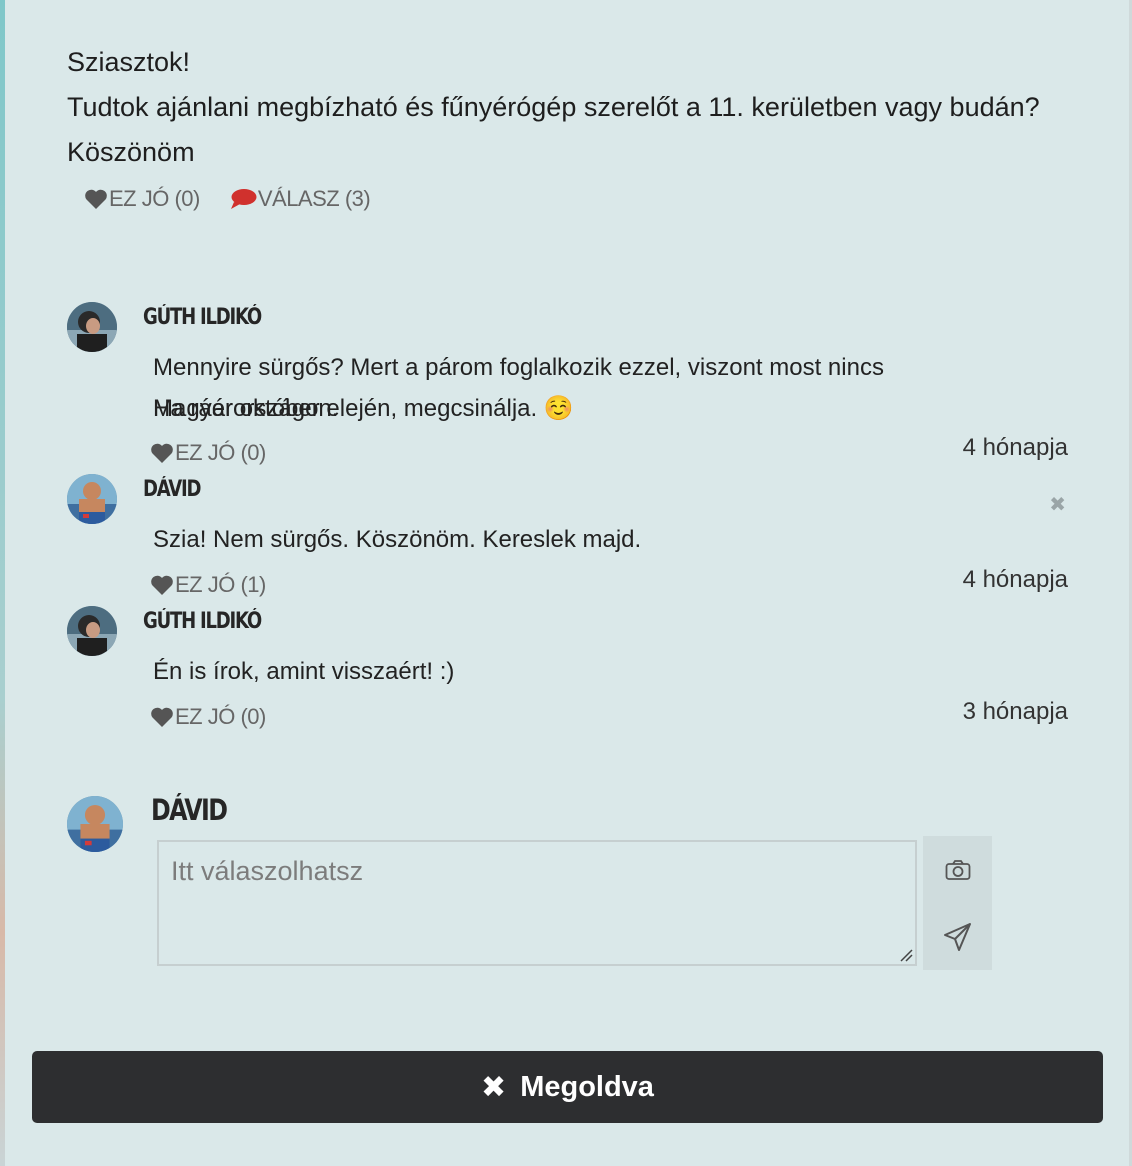 The width and height of the screenshot is (1132, 1166). I want to click on close-icon: ✖, so click(494, 1087).